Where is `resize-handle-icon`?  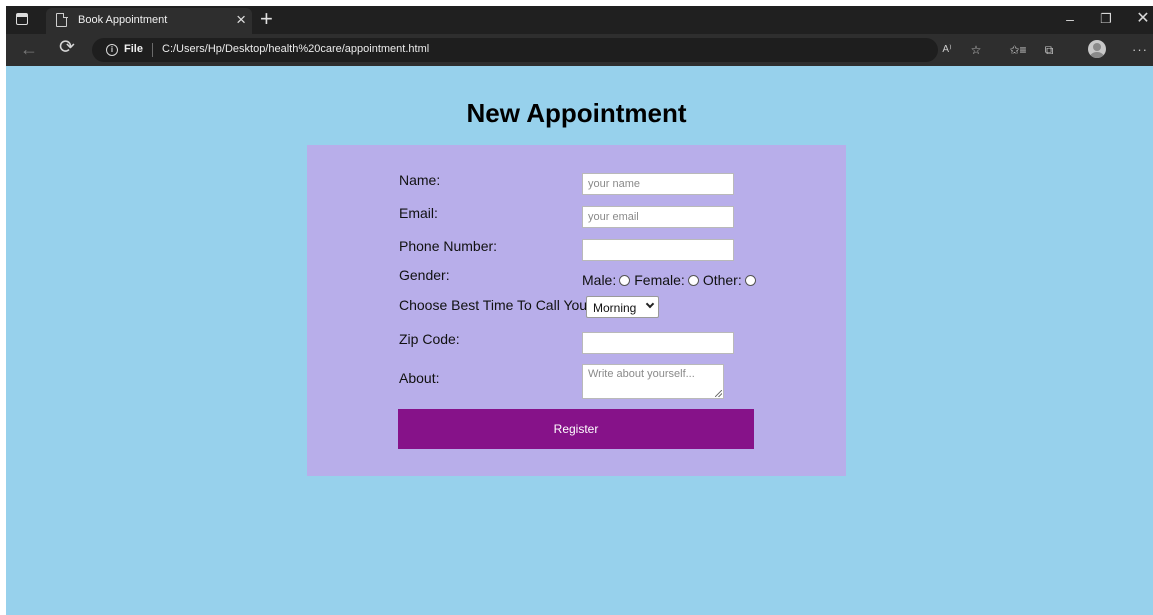 resize-handle-icon is located at coordinates (718, 393).